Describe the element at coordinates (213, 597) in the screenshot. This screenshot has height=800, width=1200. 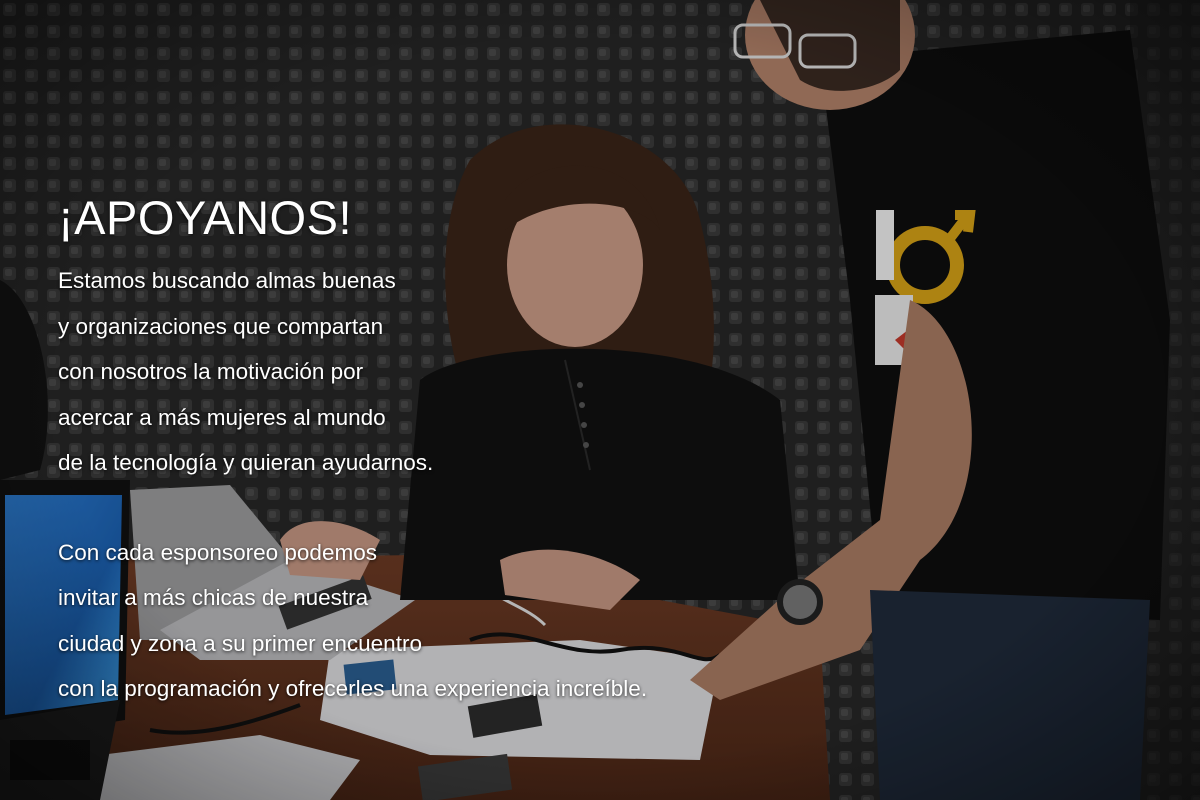
I see `text-line: invitar a más chicas de nuestra` at that location.